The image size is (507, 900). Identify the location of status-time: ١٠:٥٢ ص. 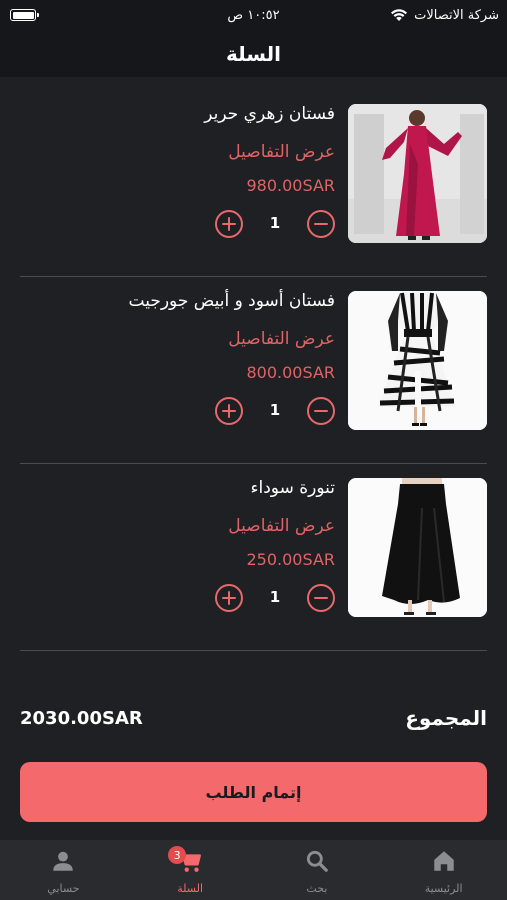
(253, 15).